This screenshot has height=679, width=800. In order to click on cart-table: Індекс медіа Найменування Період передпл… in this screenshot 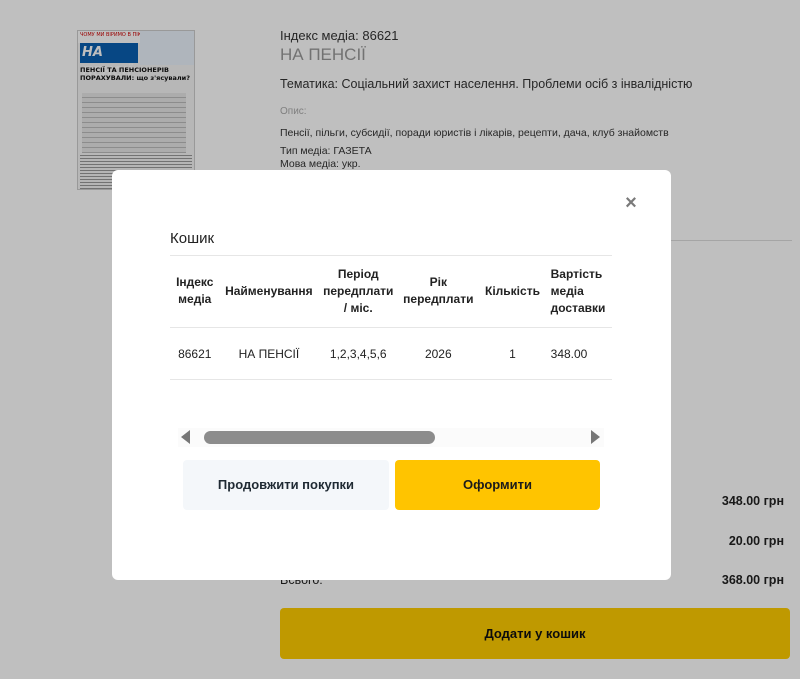, I will do `click(391, 317)`.